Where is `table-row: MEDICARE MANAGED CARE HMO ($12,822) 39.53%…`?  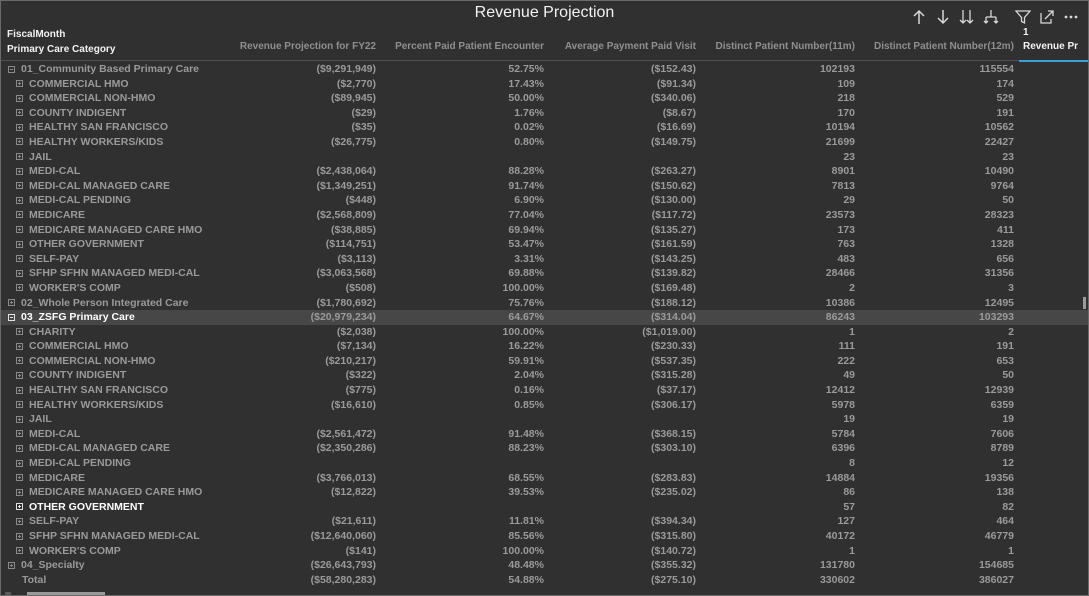 table-row: MEDICARE MANAGED CARE HMO ($12,822) 39.53%… is located at coordinates (544, 492).